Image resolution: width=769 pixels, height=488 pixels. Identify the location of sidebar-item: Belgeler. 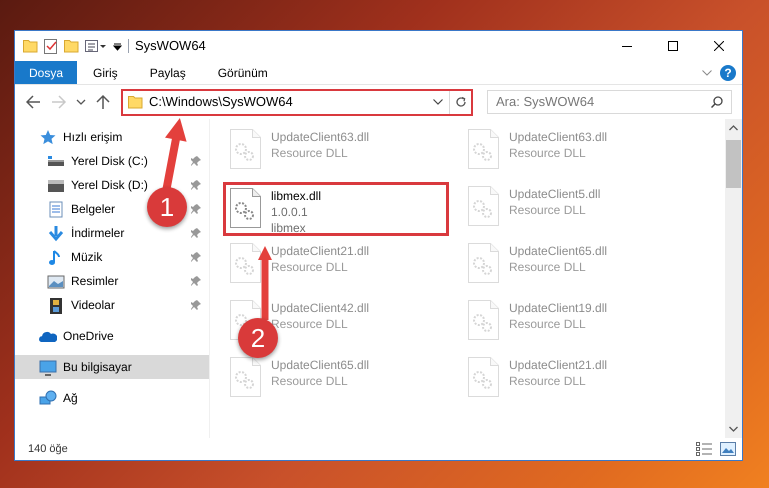
(67, 209).